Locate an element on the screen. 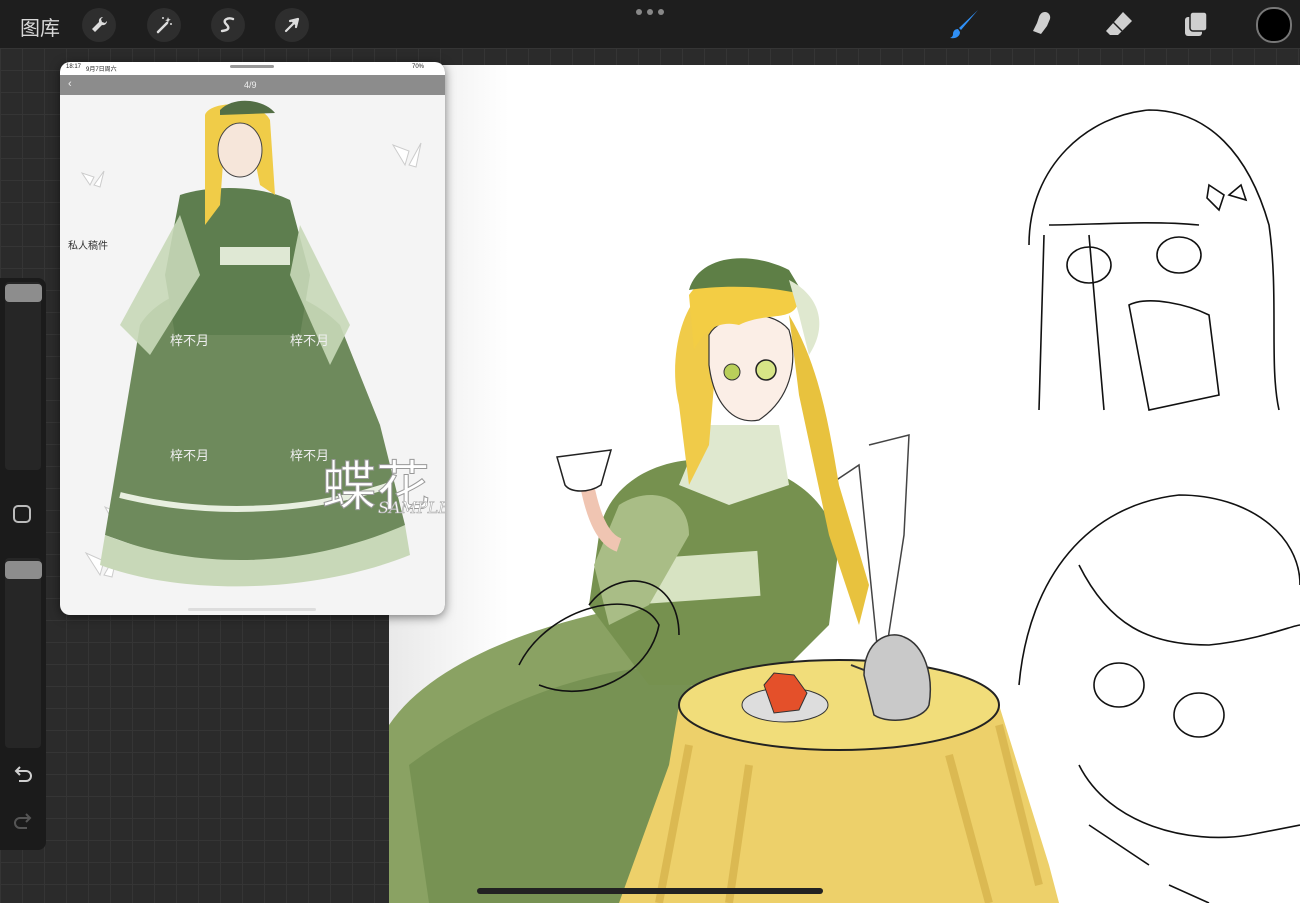 The image size is (1300, 903). monocle is located at coordinates (766, 370).